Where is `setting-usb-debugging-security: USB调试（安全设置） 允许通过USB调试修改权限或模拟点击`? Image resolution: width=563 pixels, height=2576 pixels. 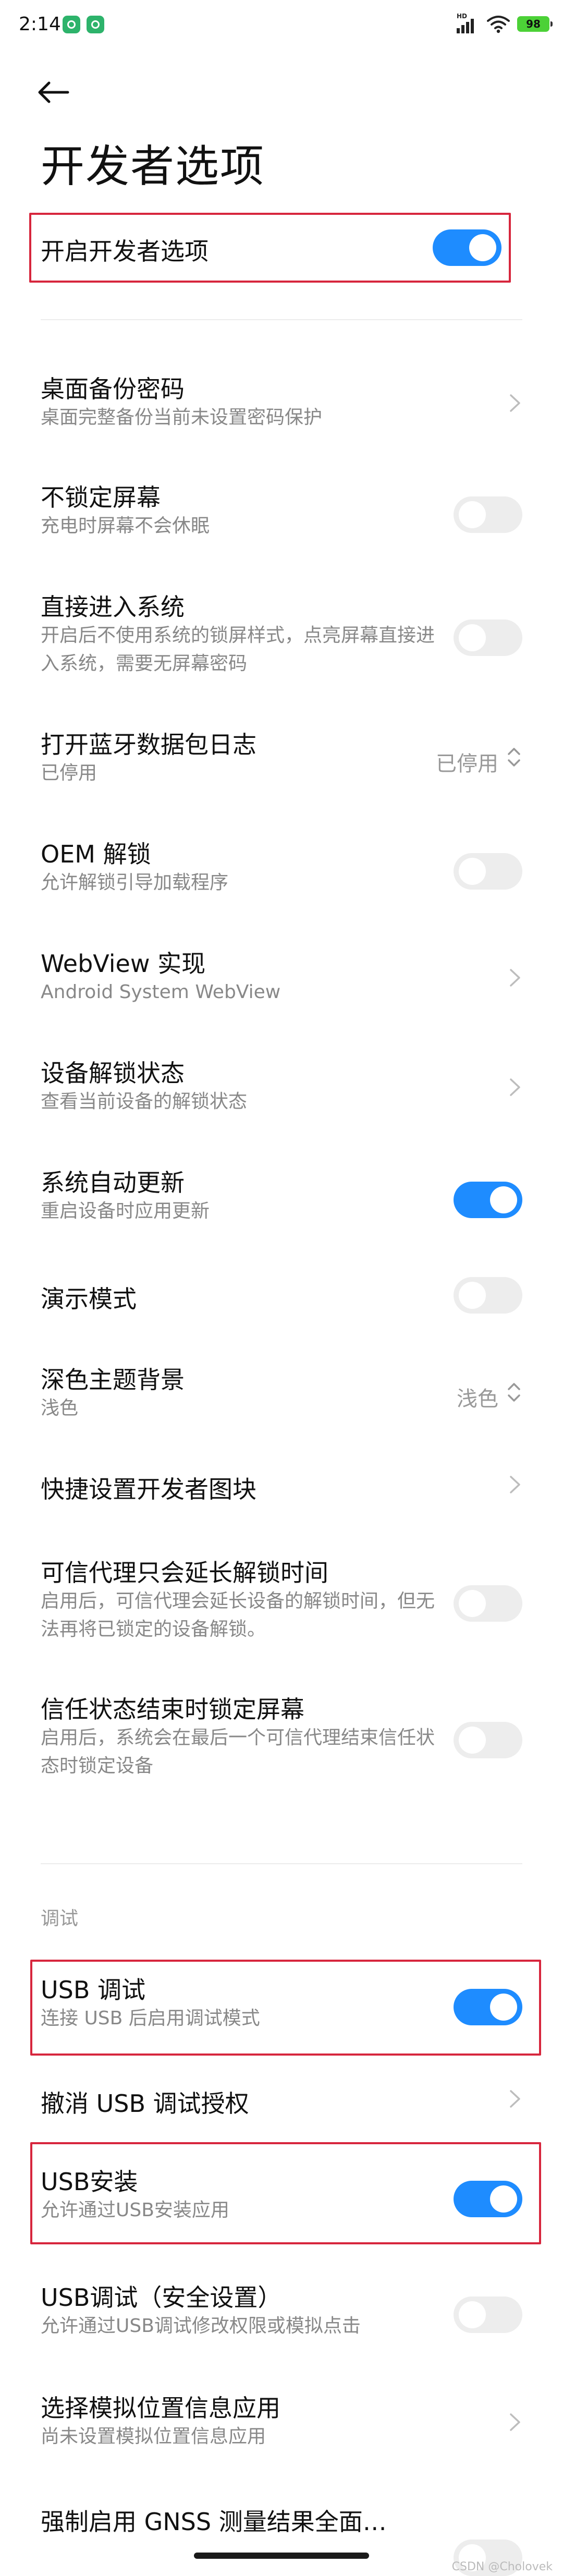 setting-usb-debugging-security: USB调试（安全设置） 允许通过USB调试修改权限或模拟点击 is located at coordinates (281, 2320).